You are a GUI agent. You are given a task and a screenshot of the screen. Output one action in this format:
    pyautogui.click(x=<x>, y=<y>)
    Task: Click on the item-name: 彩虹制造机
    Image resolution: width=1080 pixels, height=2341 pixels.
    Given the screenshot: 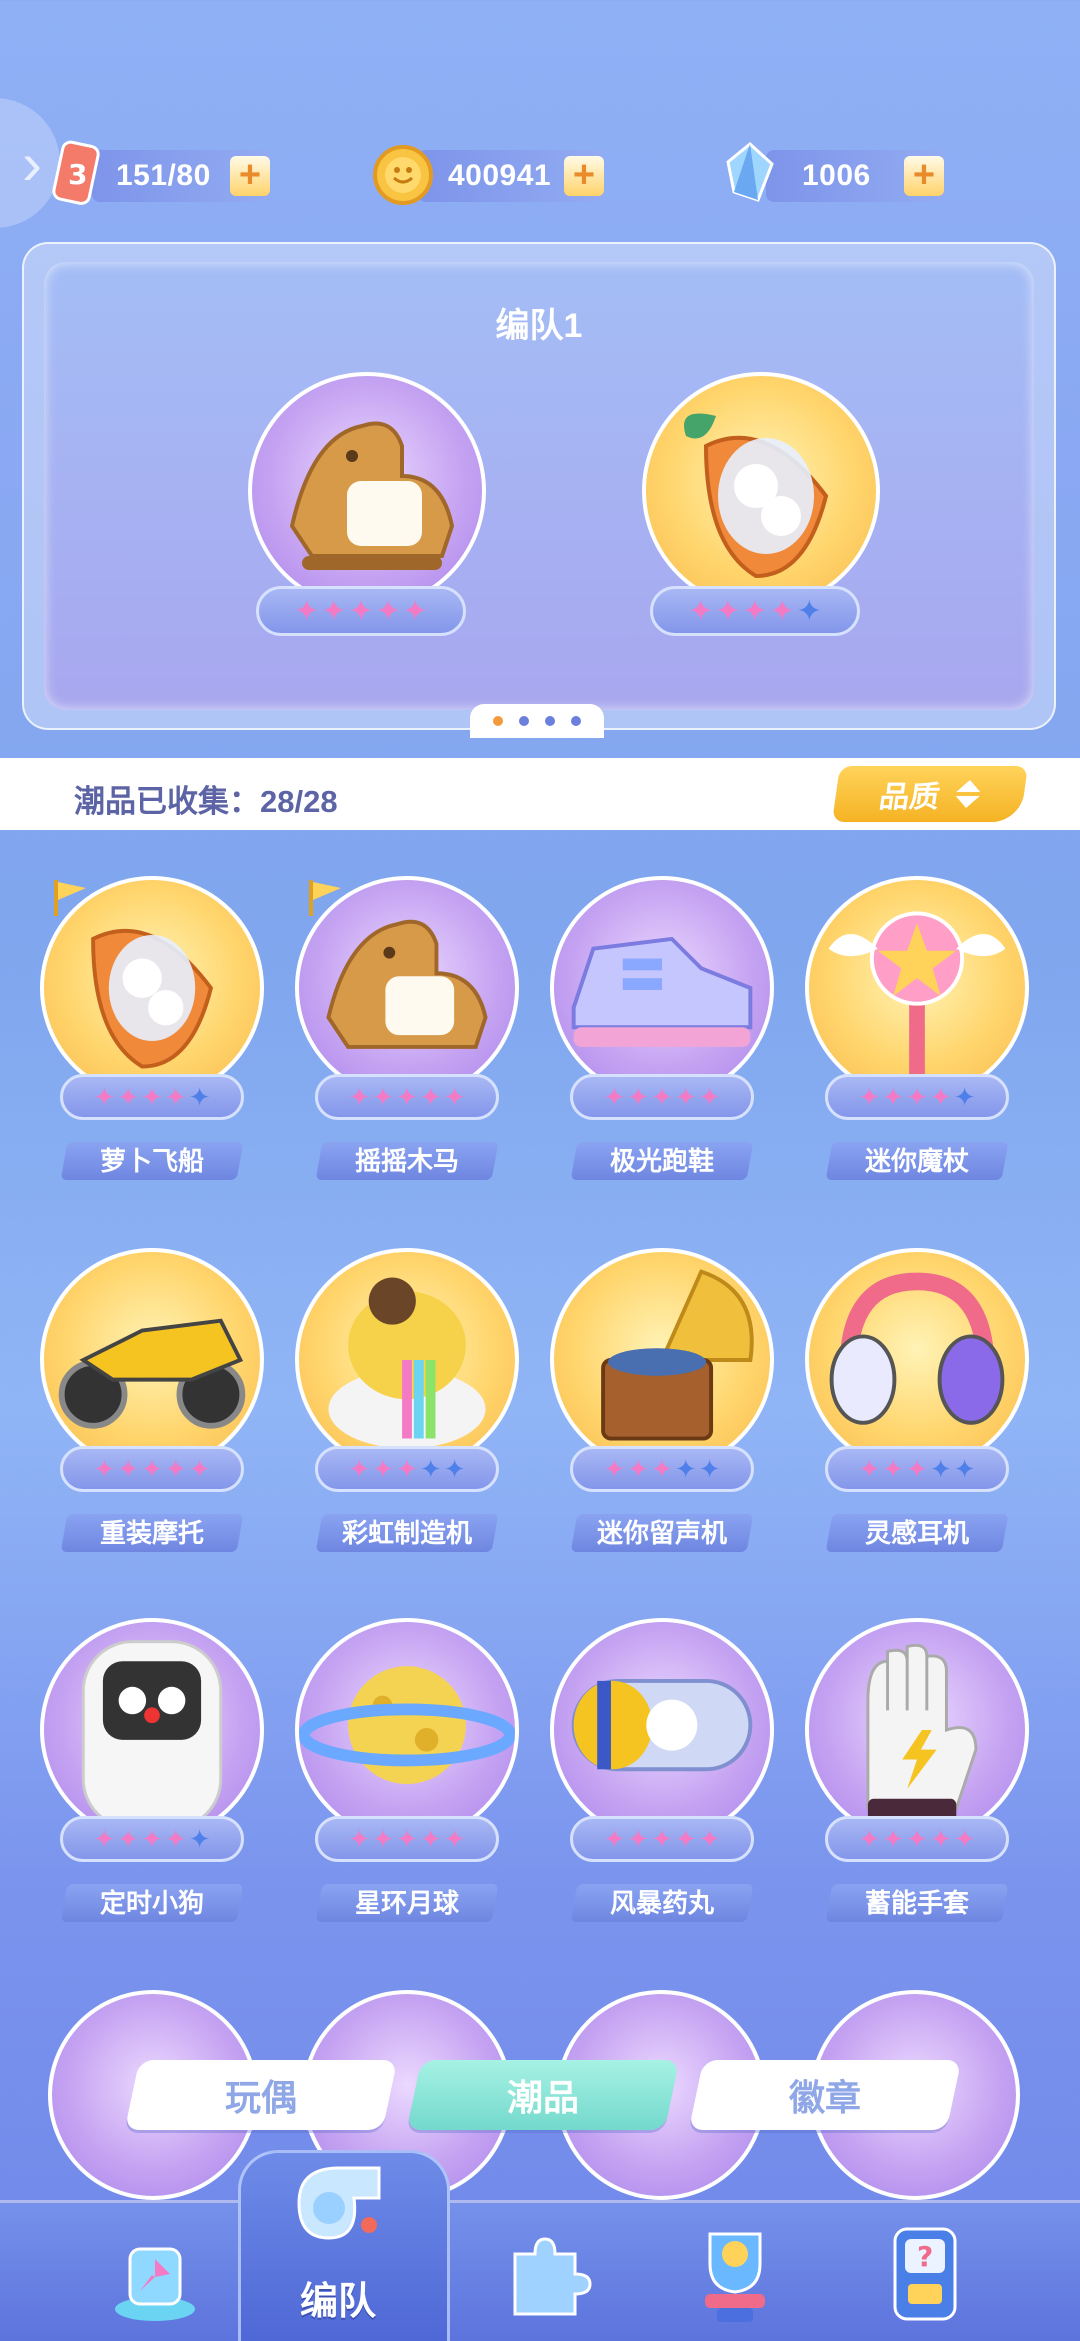 What is the action you would take?
    pyautogui.click(x=406, y=1533)
    